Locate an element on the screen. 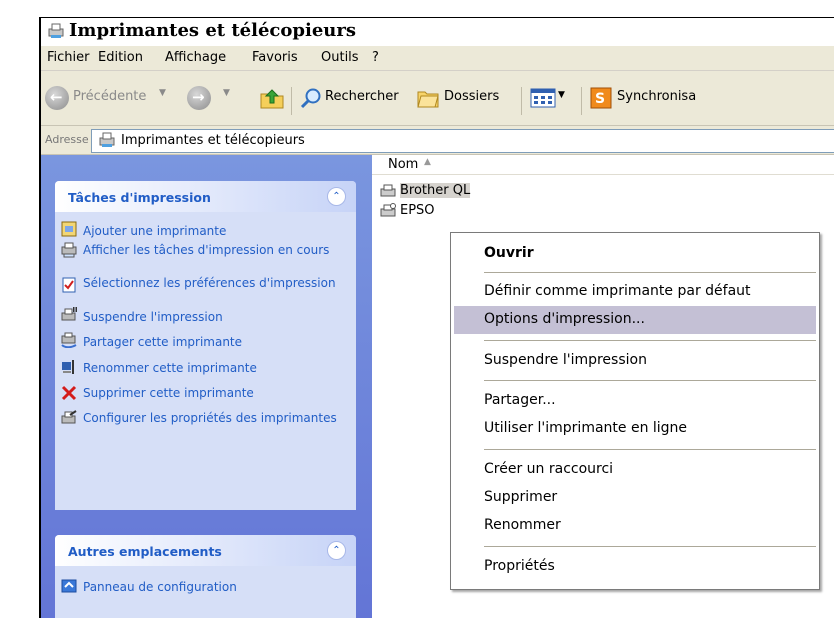 Image resolution: width=834 pixels, height=619 pixels. column-name-label: Nom is located at coordinates (403, 164).